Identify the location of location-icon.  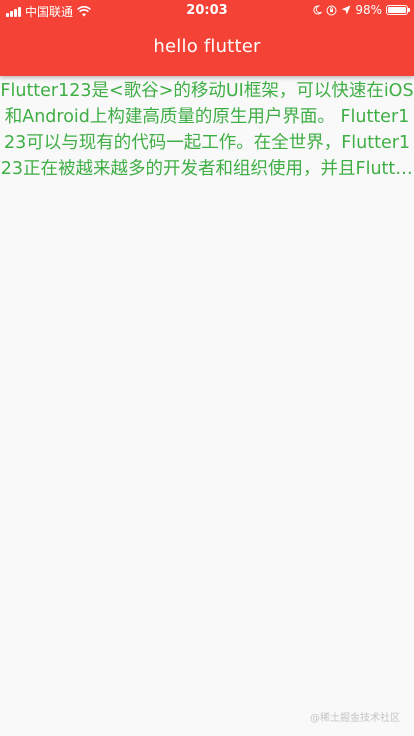
(346, 10).